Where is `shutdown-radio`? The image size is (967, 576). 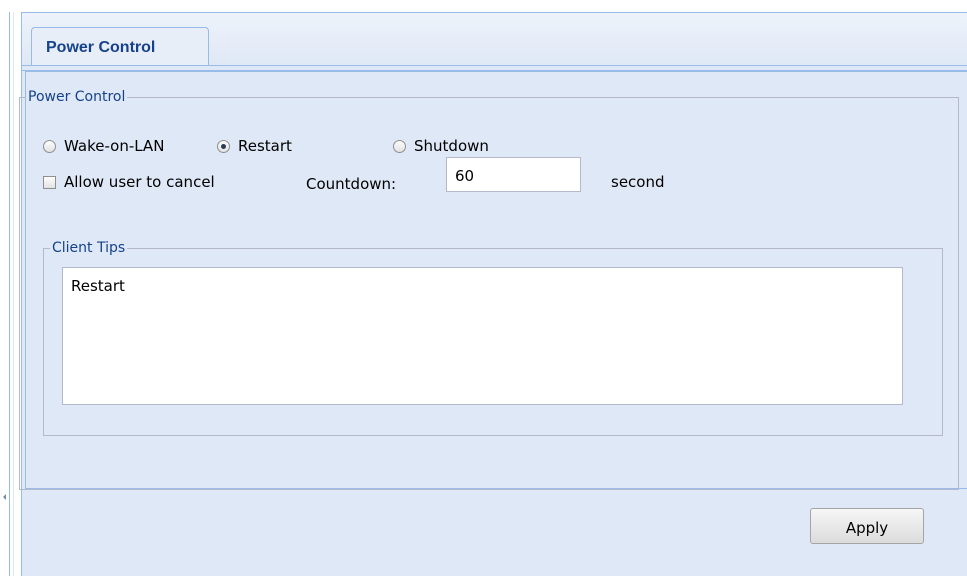 shutdown-radio is located at coordinates (399, 146).